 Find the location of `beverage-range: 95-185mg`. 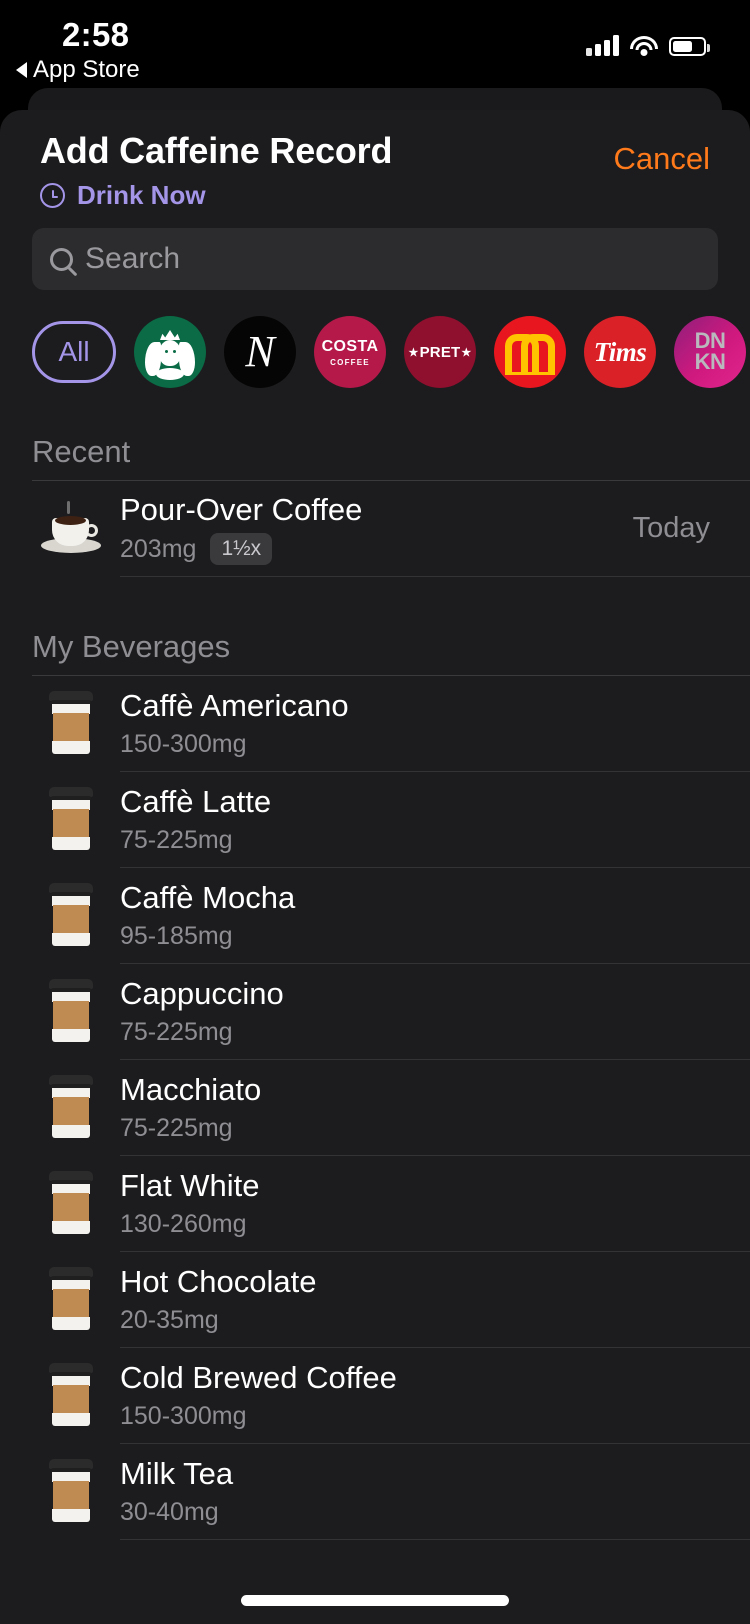

beverage-range: 95-185mg is located at coordinates (176, 935).